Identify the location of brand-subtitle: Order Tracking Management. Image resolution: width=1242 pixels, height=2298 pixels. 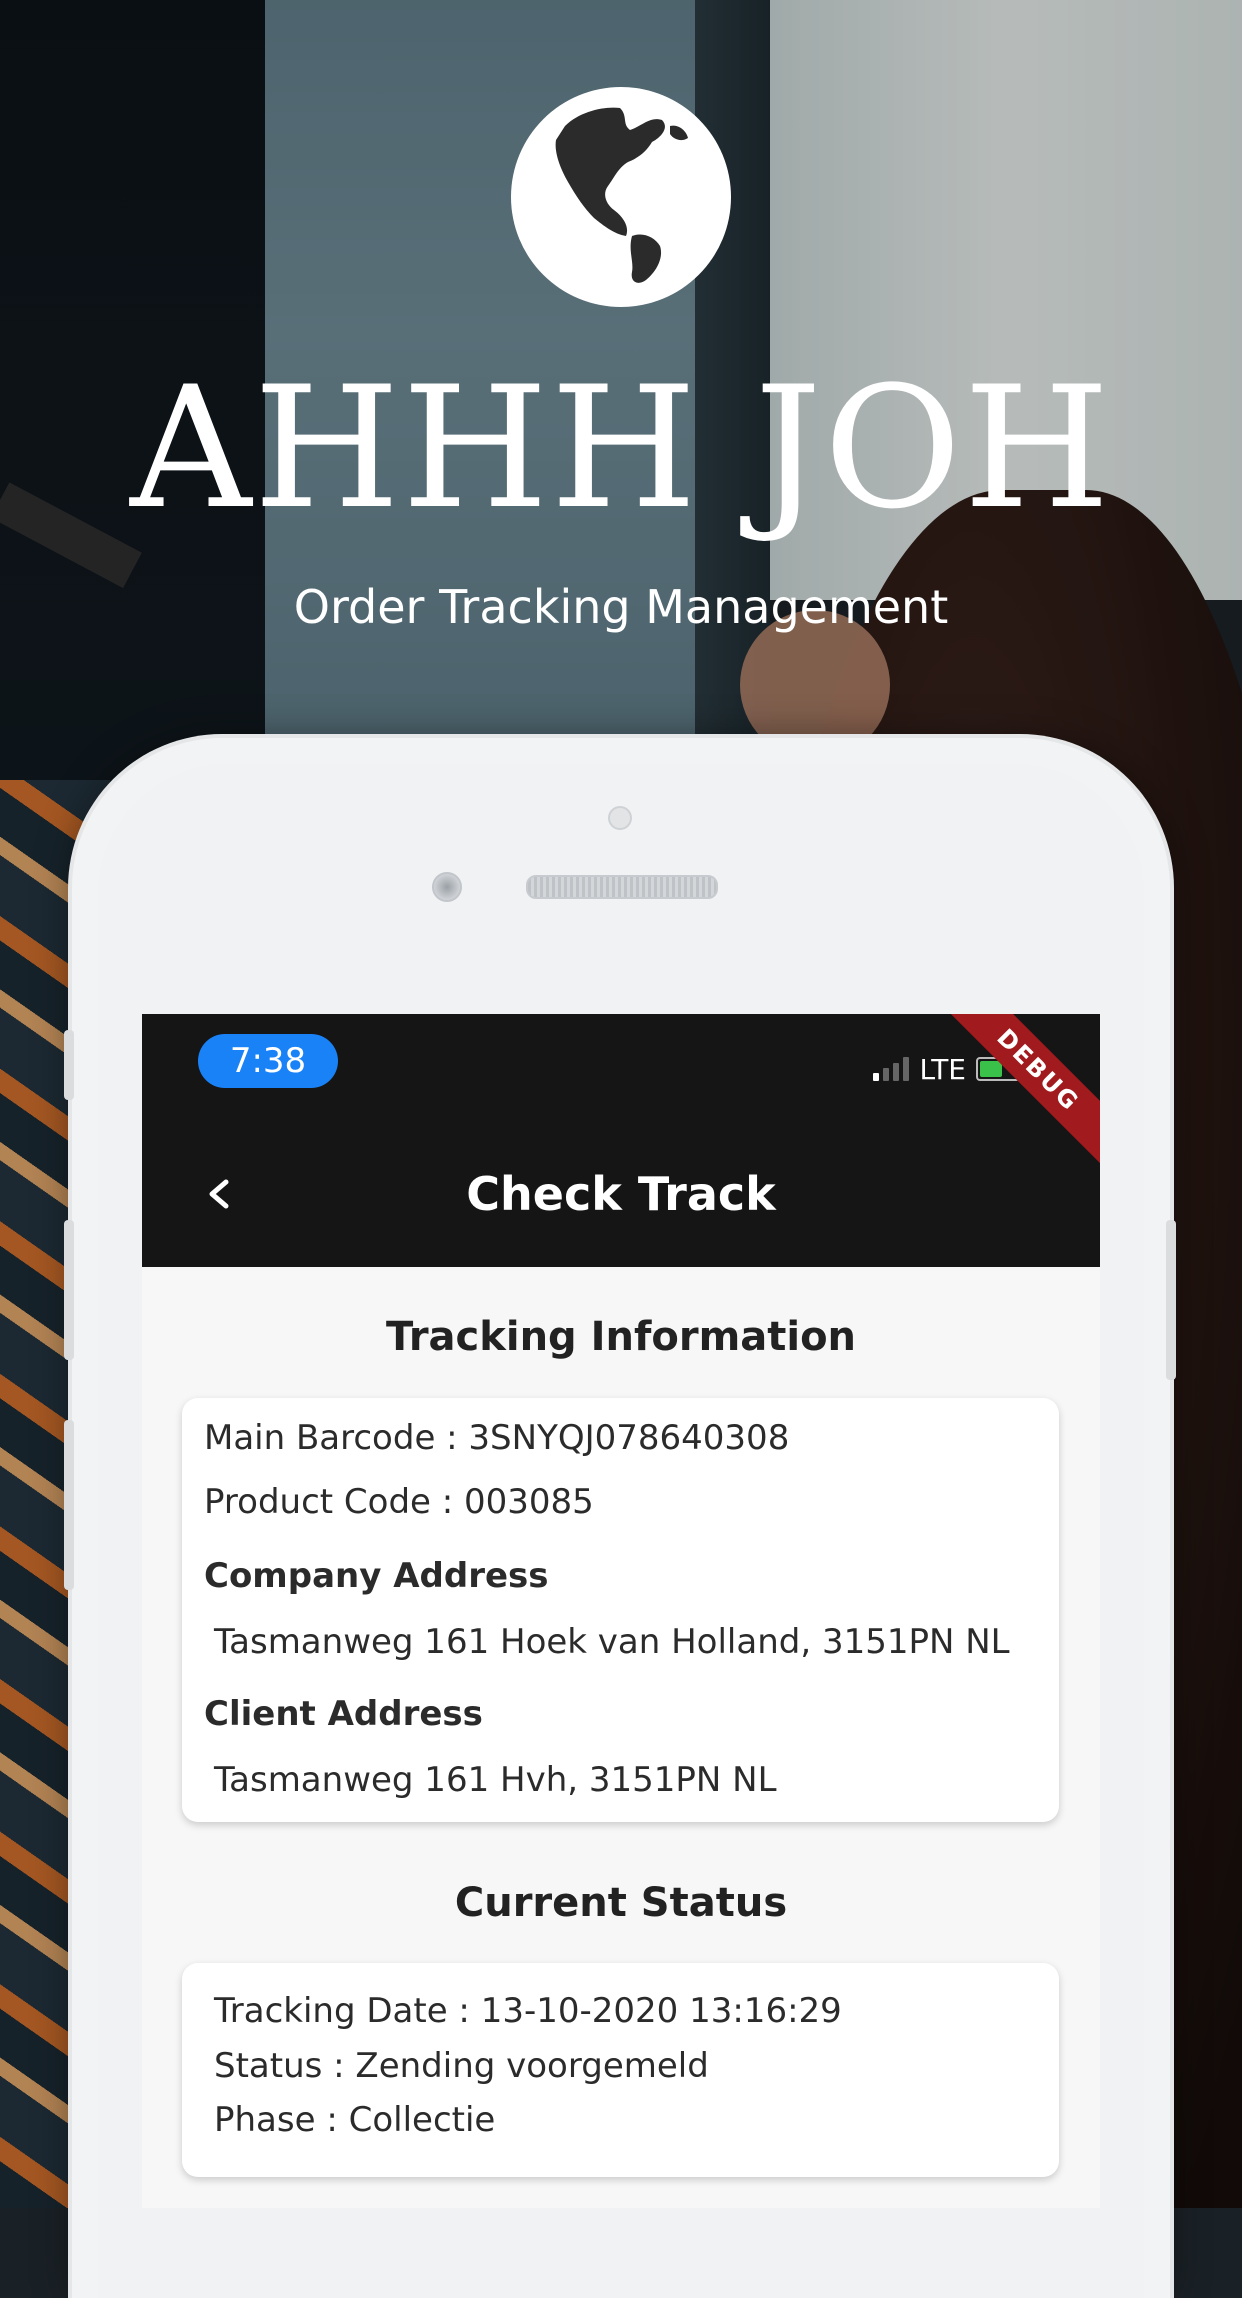
(621, 607).